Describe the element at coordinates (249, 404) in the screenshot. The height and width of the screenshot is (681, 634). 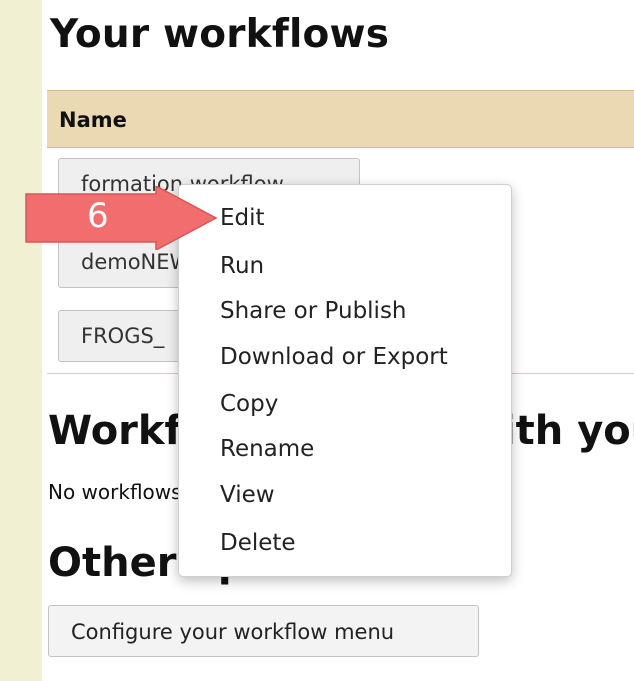
I see `menu-item-copy: Copy` at that location.